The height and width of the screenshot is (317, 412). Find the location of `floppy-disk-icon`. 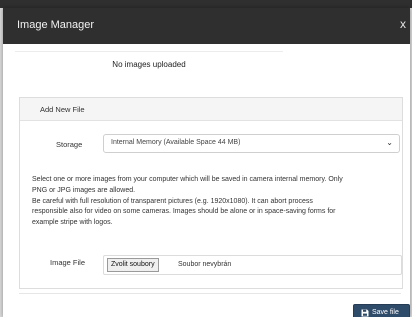

floppy-disk-icon is located at coordinates (365, 313).